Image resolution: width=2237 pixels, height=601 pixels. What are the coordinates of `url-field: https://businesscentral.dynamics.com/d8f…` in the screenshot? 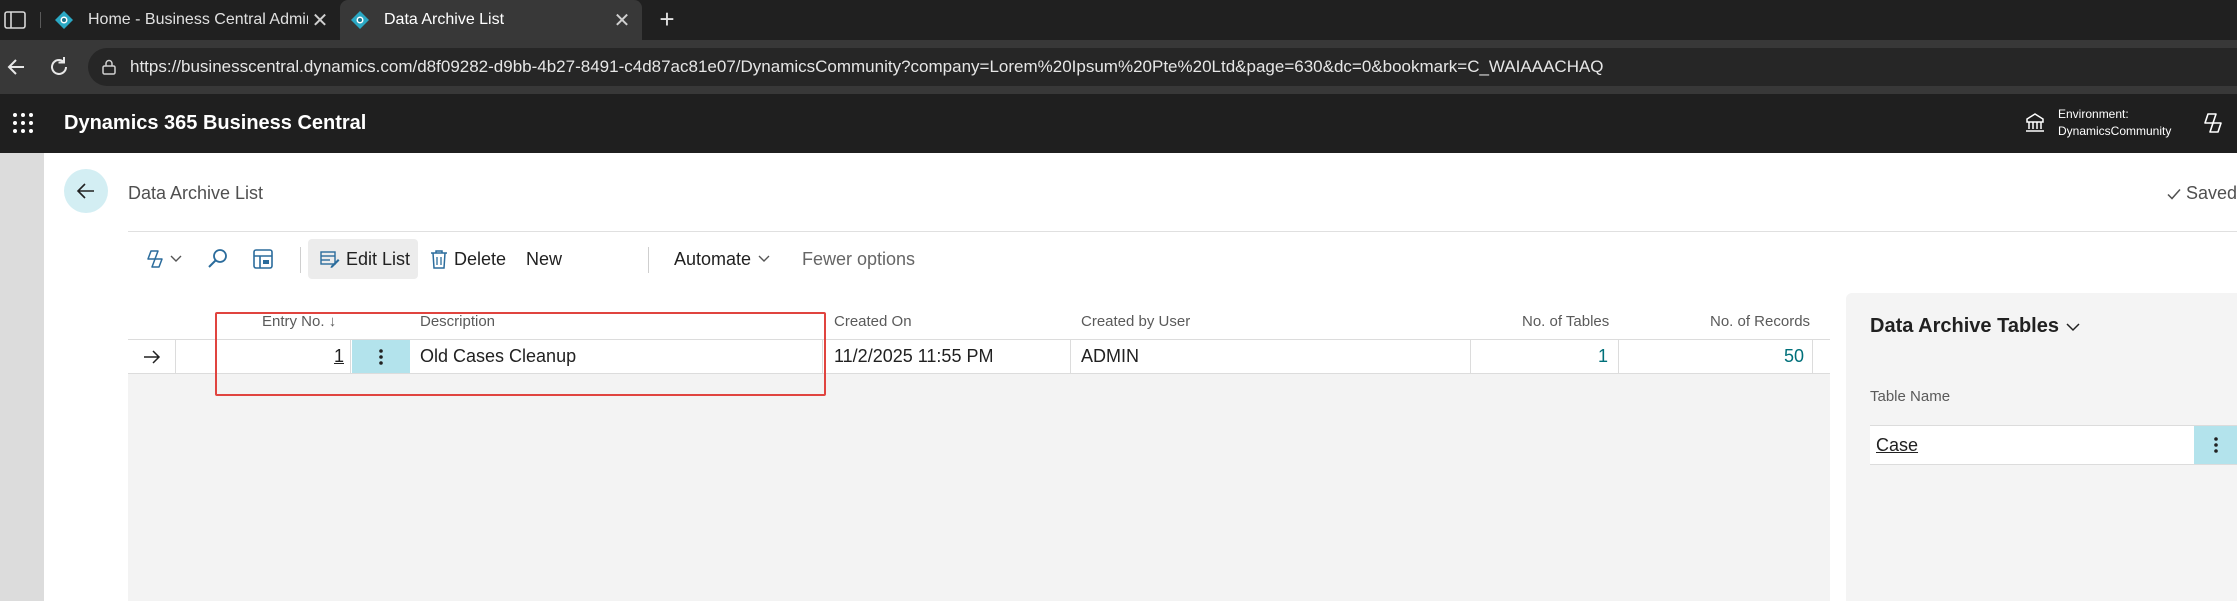 It's located at (1162, 67).